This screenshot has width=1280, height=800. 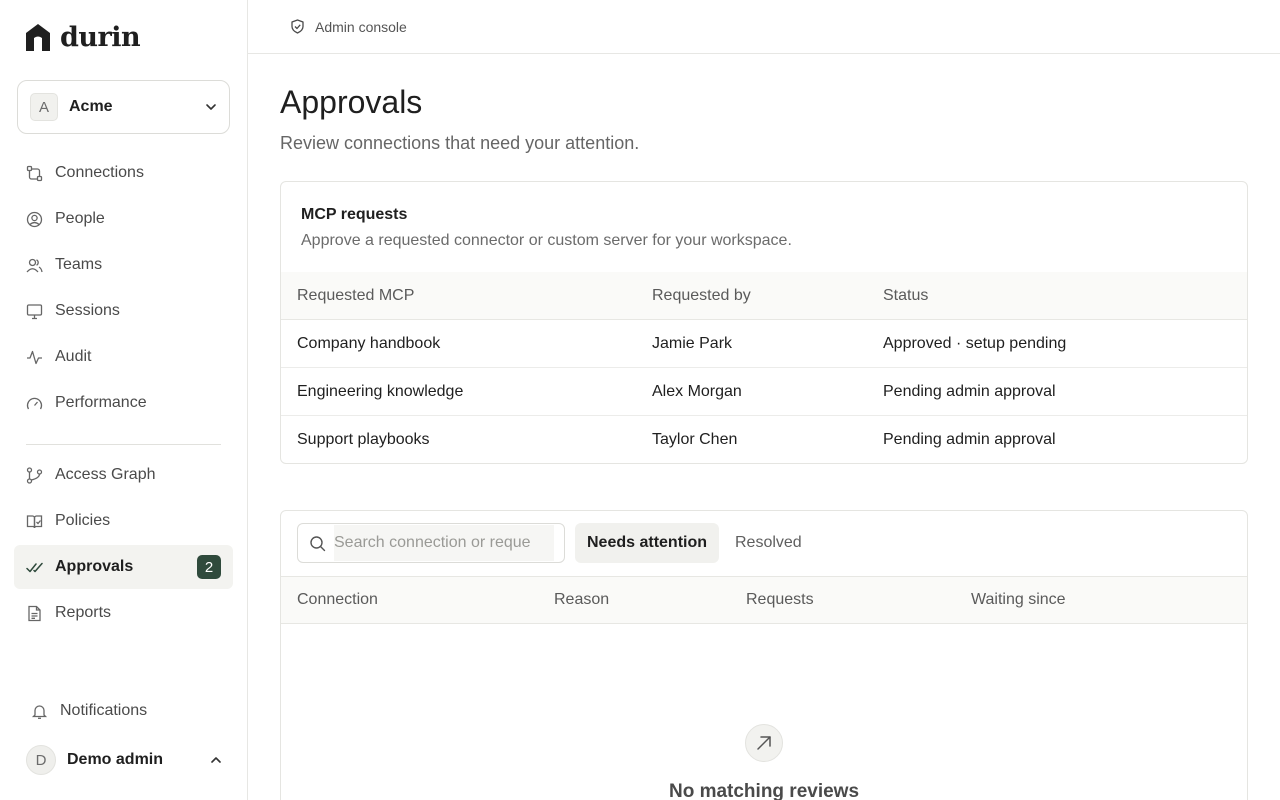 What do you see at coordinates (697, 391) in the screenshot?
I see `cell-requested-by: Alex Morgan` at bounding box center [697, 391].